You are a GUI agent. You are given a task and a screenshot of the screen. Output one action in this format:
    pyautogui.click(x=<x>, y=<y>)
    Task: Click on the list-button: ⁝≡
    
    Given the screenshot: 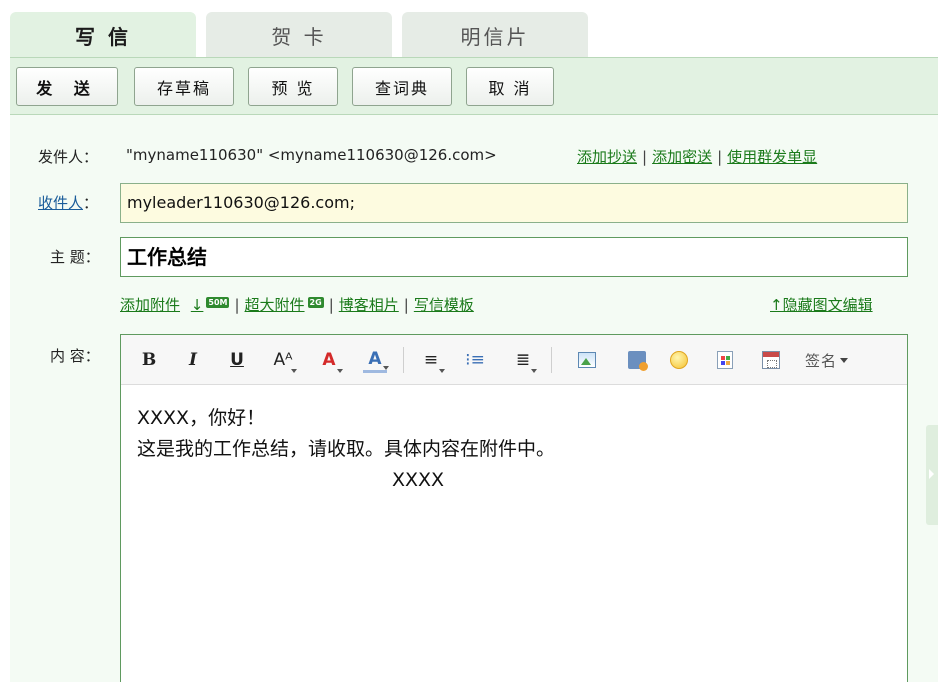 What is the action you would take?
    pyautogui.click(x=475, y=360)
    